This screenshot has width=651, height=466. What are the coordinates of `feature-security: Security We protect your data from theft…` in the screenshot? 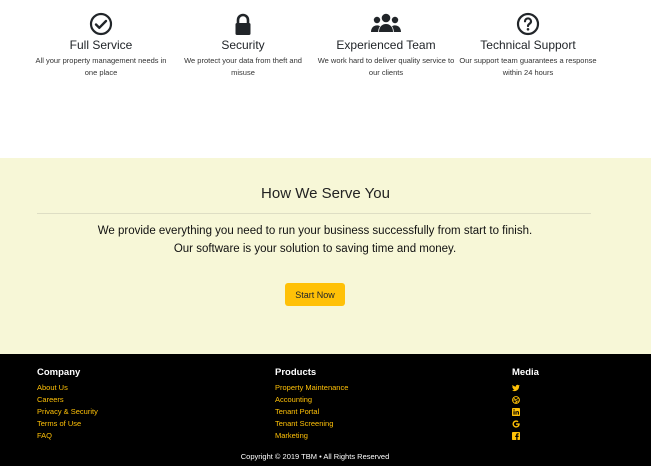 It's located at (243, 45).